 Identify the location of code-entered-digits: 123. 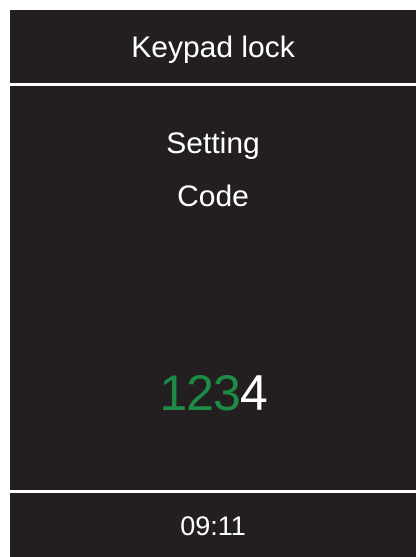
(199, 393).